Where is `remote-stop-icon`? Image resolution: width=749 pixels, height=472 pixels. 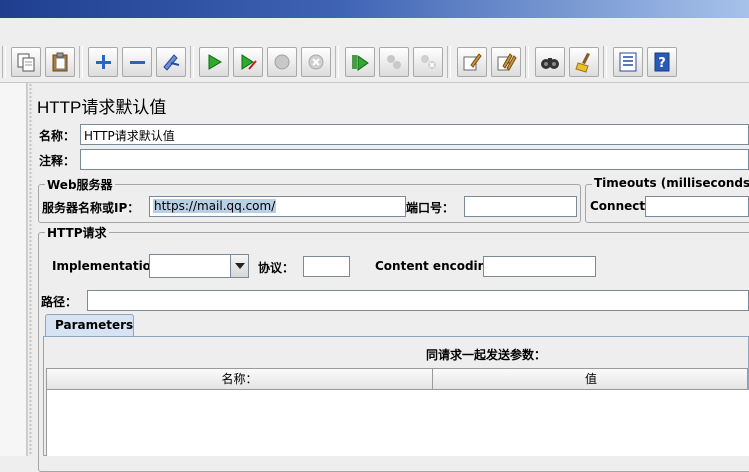 remote-stop-icon is located at coordinates (394, 62).